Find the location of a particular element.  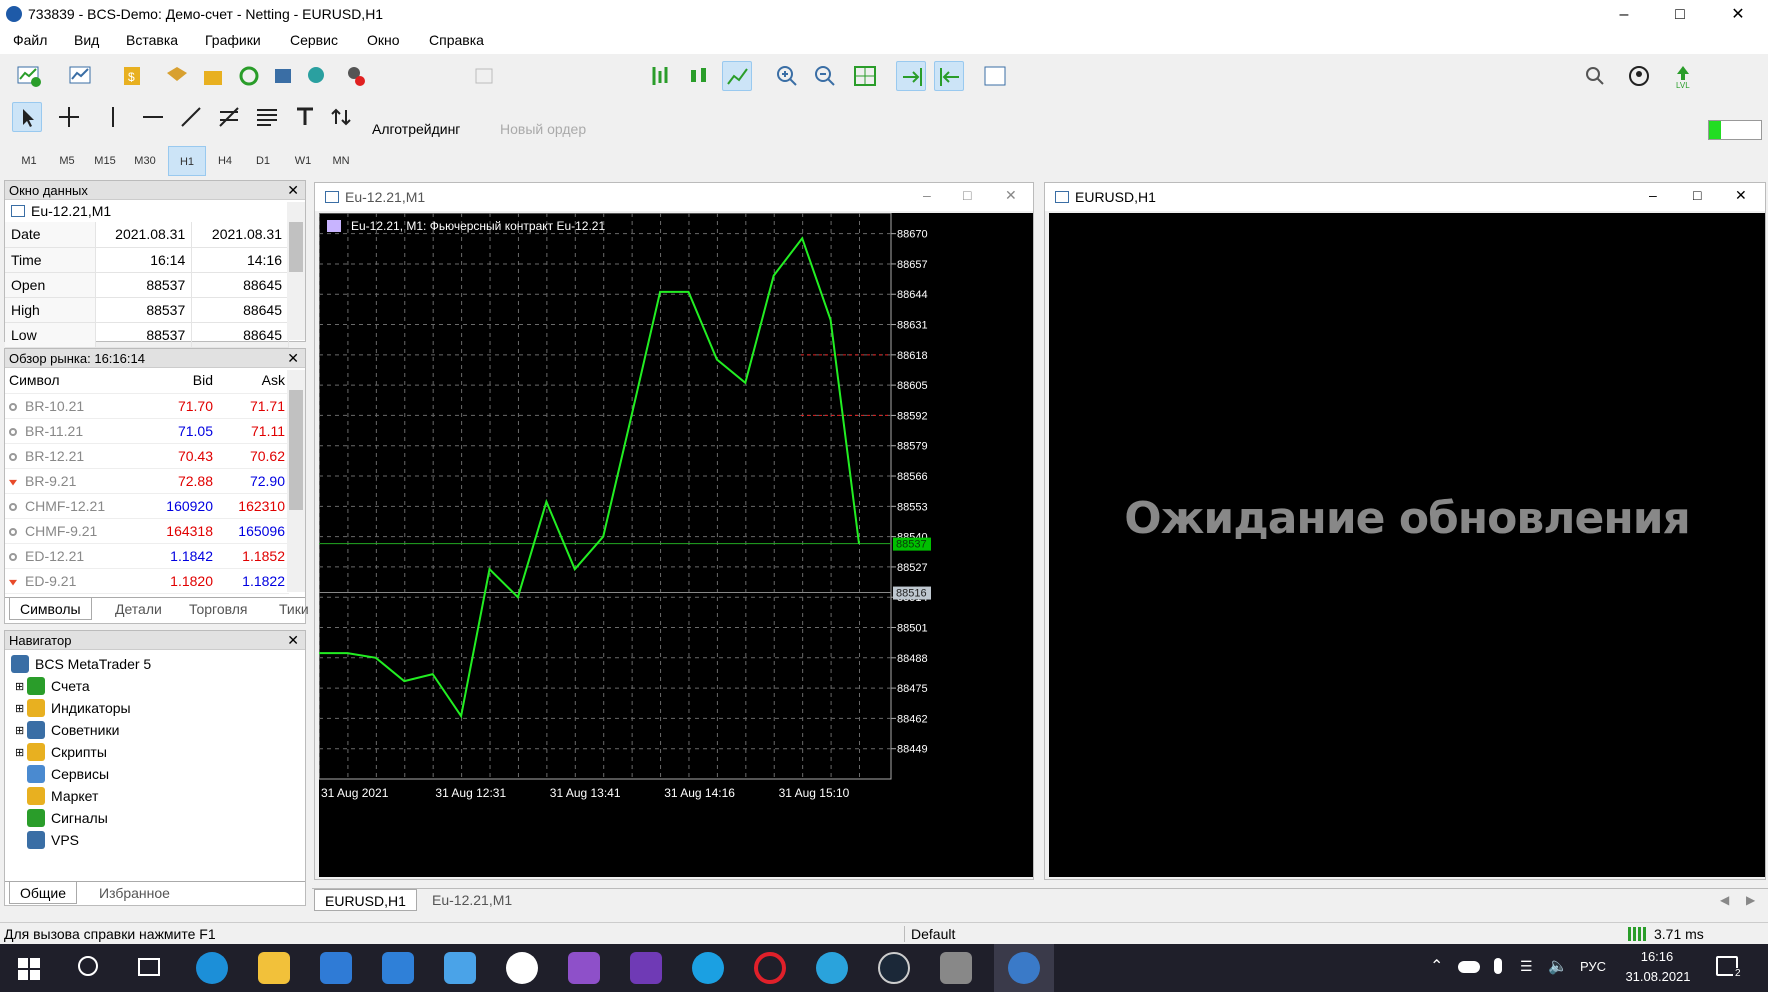

zoom-in-icon is located at coordinates (787, 76).